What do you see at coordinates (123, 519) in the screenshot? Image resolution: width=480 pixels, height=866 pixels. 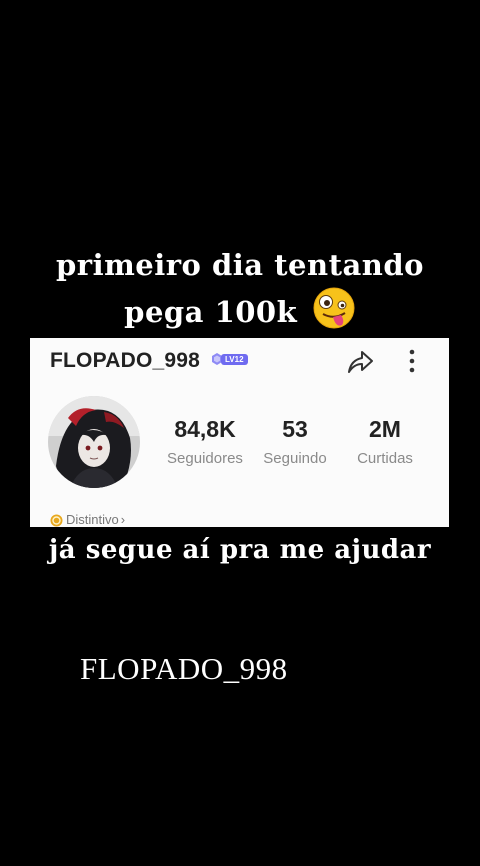 I see `chevron-right-icon: ›` at bounding box center [123, 519].